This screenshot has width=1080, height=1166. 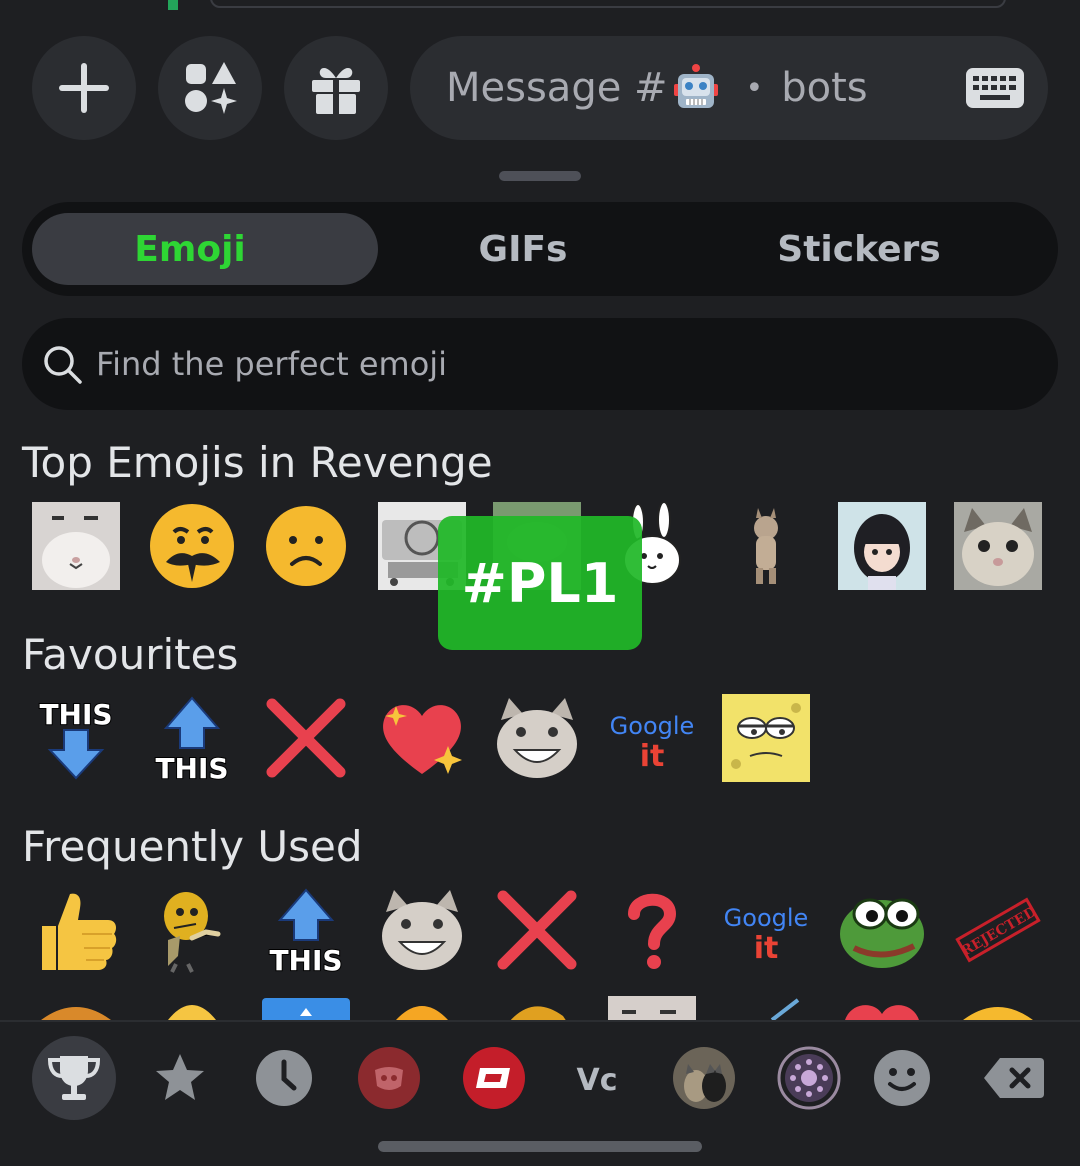 What do you see at coordinates (257, 462) in the screenshot?
I see `section-top-emojis: Top Emojis in Revenge` at bounding box center [257, 462].